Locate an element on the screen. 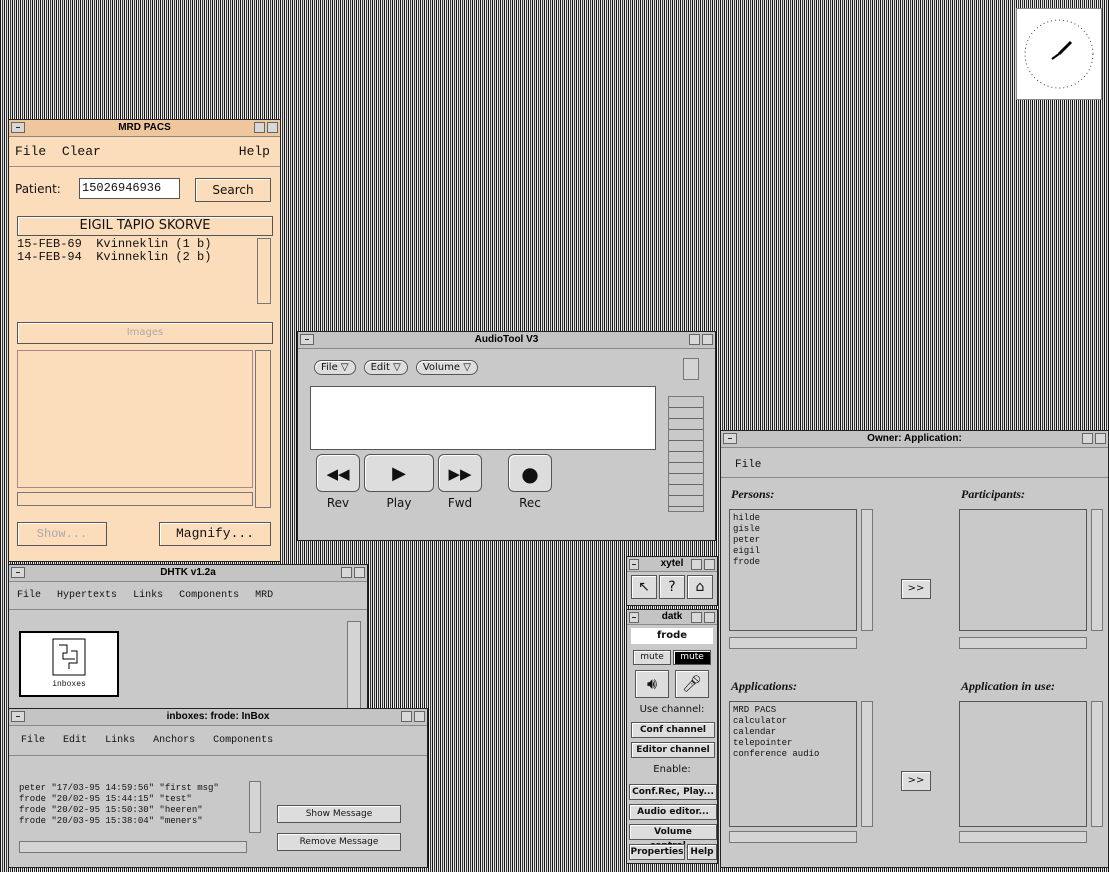 Image resolution: width=1109 pixels, height=872 pixels. record-button: ● is located at coordinates (530, 473).